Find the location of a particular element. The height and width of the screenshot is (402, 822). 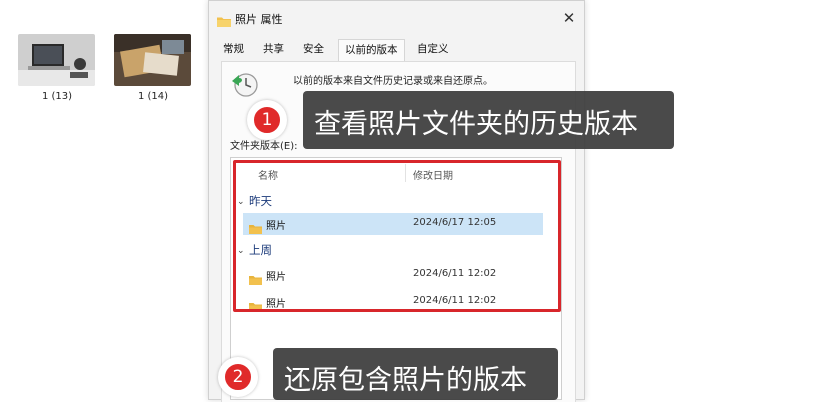

thumbnail-label: 1 (13) is located at coordinates (57, 96).